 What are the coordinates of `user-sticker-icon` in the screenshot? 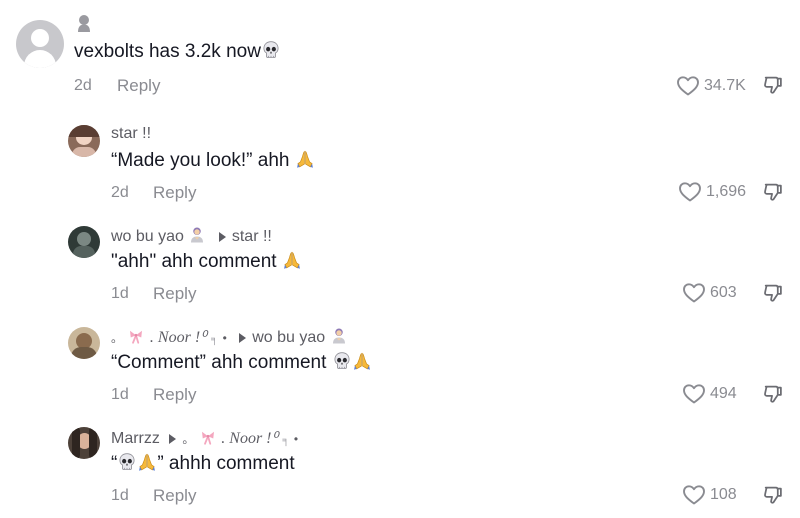 It's located at (84, 23).